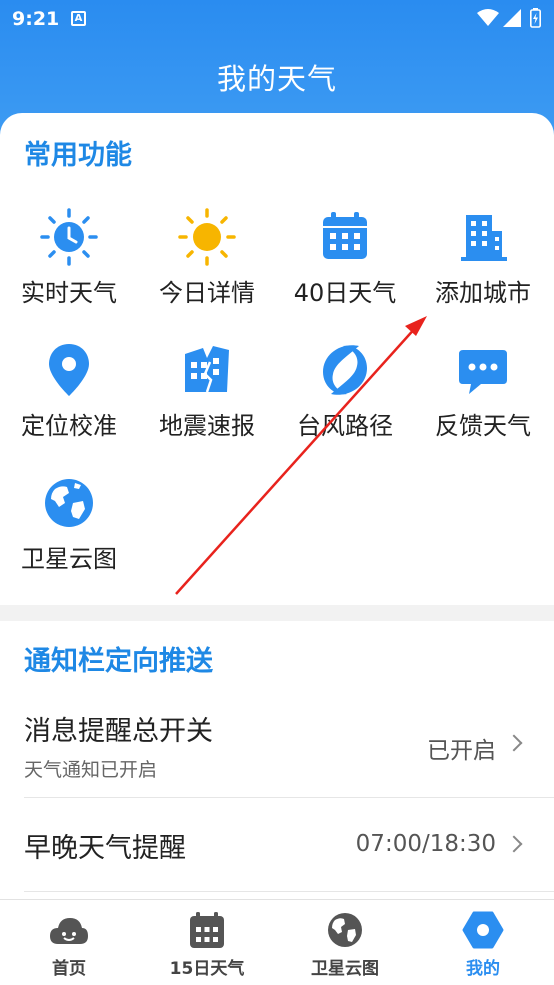 This screenshot has width=554, height=985. Describe the element at coordinates (483, 426) in the screenshot. I see `func-label: 反馈天气` at that location.